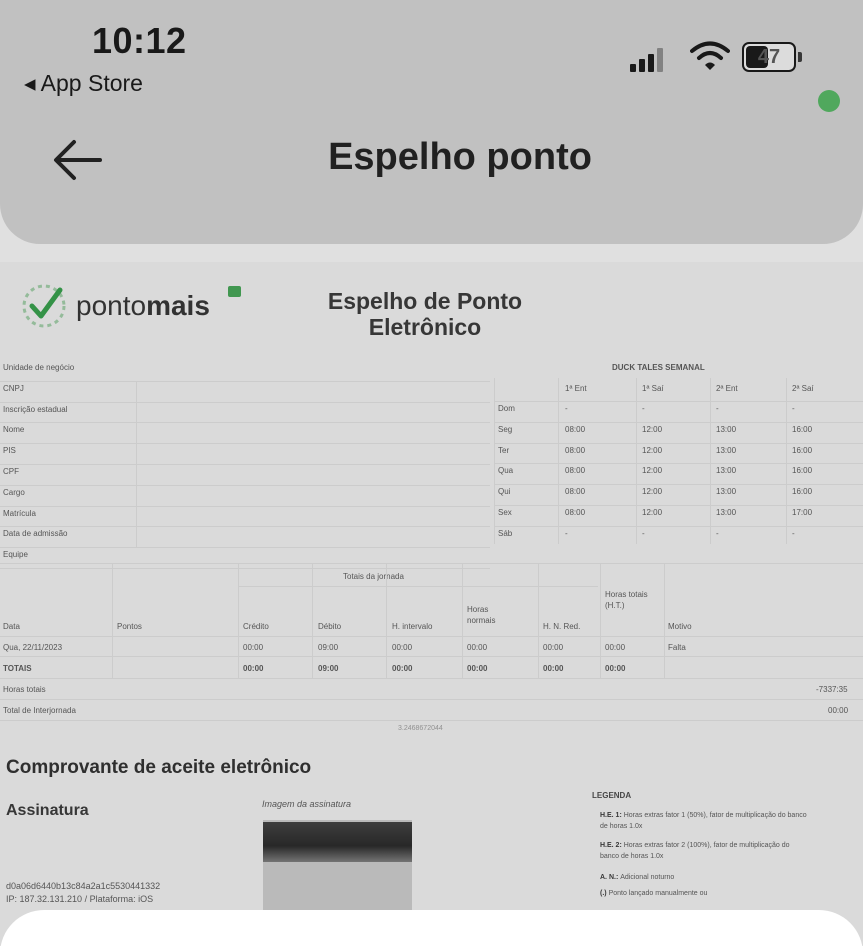  I want to click on schedule-title: DUCK TALES SEMANAL, so click(658, 367).